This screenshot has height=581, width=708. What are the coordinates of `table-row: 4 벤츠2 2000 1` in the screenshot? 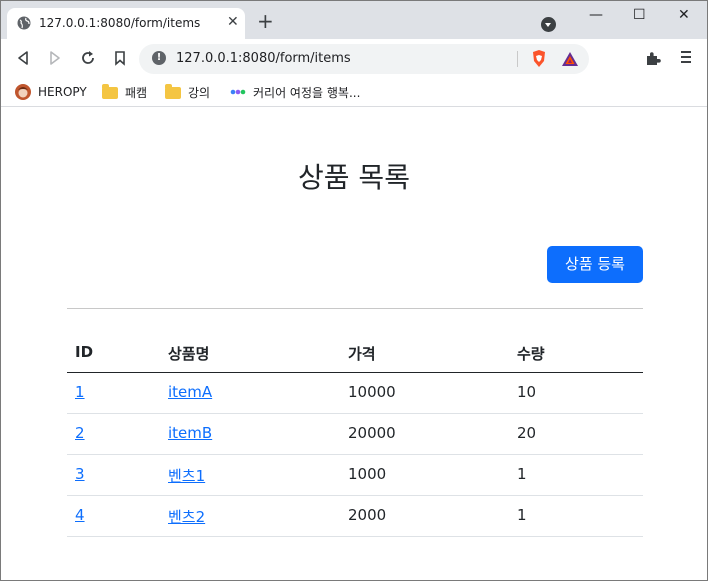 It's located at (355, 516).